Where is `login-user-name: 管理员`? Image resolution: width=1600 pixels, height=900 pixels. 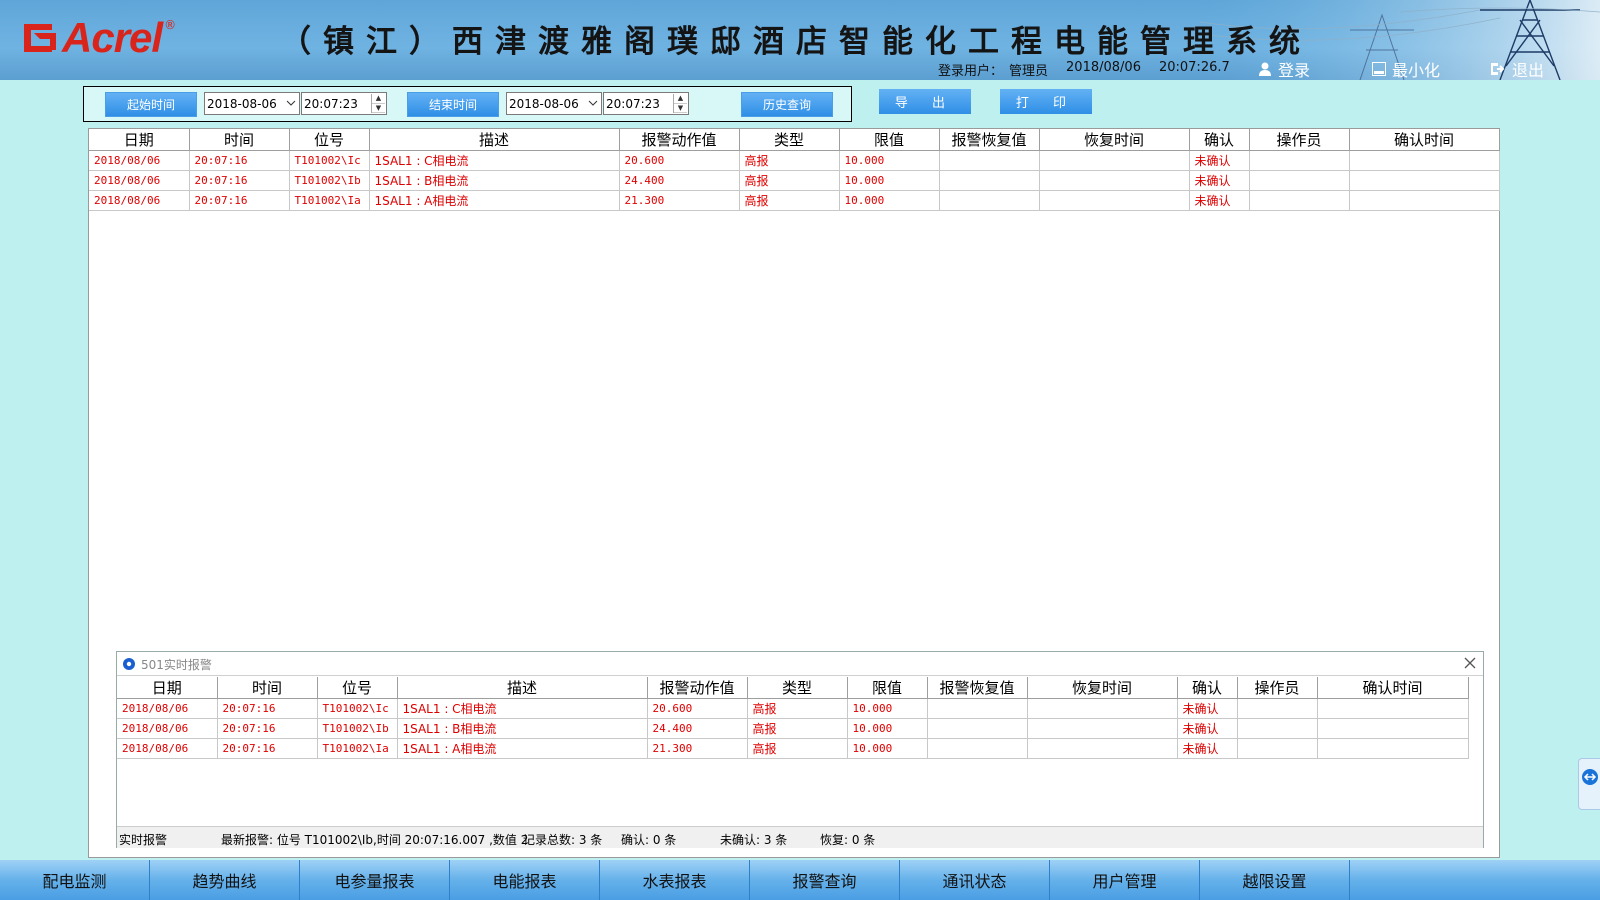 login-user-name: 管理员 is located at coordinates (1029, 71).